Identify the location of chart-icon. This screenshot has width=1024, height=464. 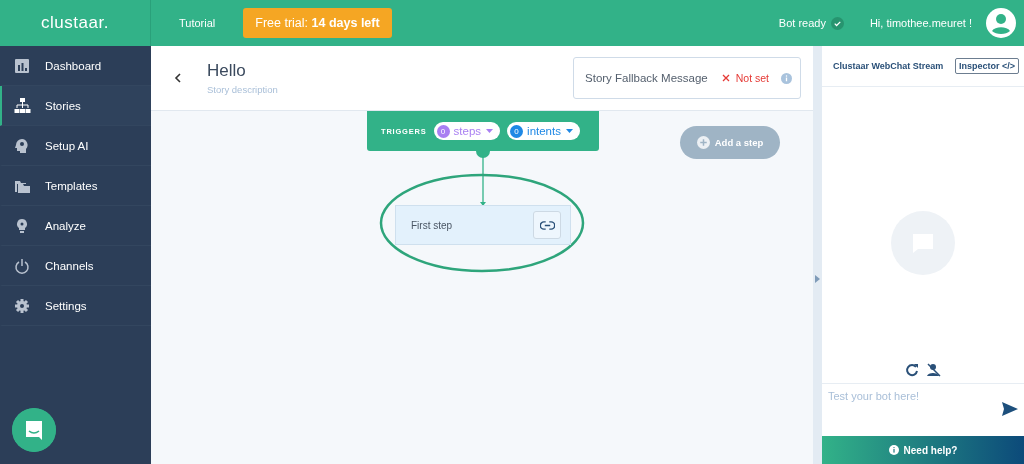
(22, 65).